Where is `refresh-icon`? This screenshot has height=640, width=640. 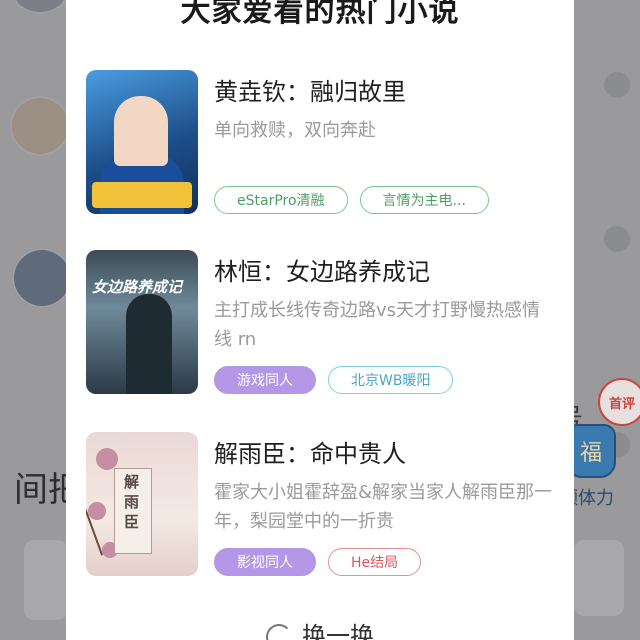 refresh-icon is located at coordinates (279, 632).